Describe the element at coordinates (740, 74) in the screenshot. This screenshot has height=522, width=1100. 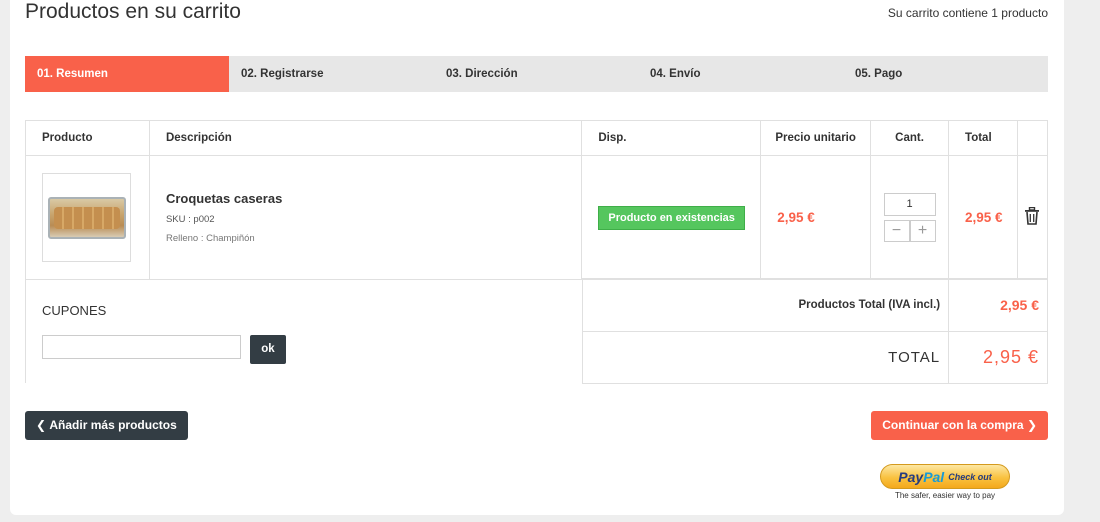
I see `step-envio: 04. Envío` at that location.